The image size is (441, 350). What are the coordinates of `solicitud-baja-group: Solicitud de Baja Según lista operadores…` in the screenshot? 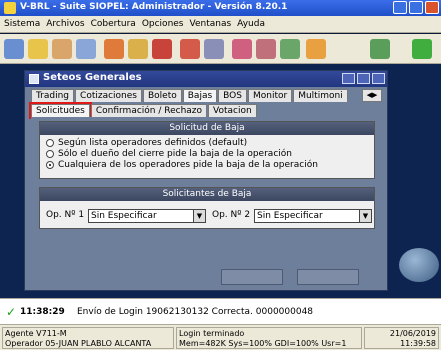 It's located at (207, 150).